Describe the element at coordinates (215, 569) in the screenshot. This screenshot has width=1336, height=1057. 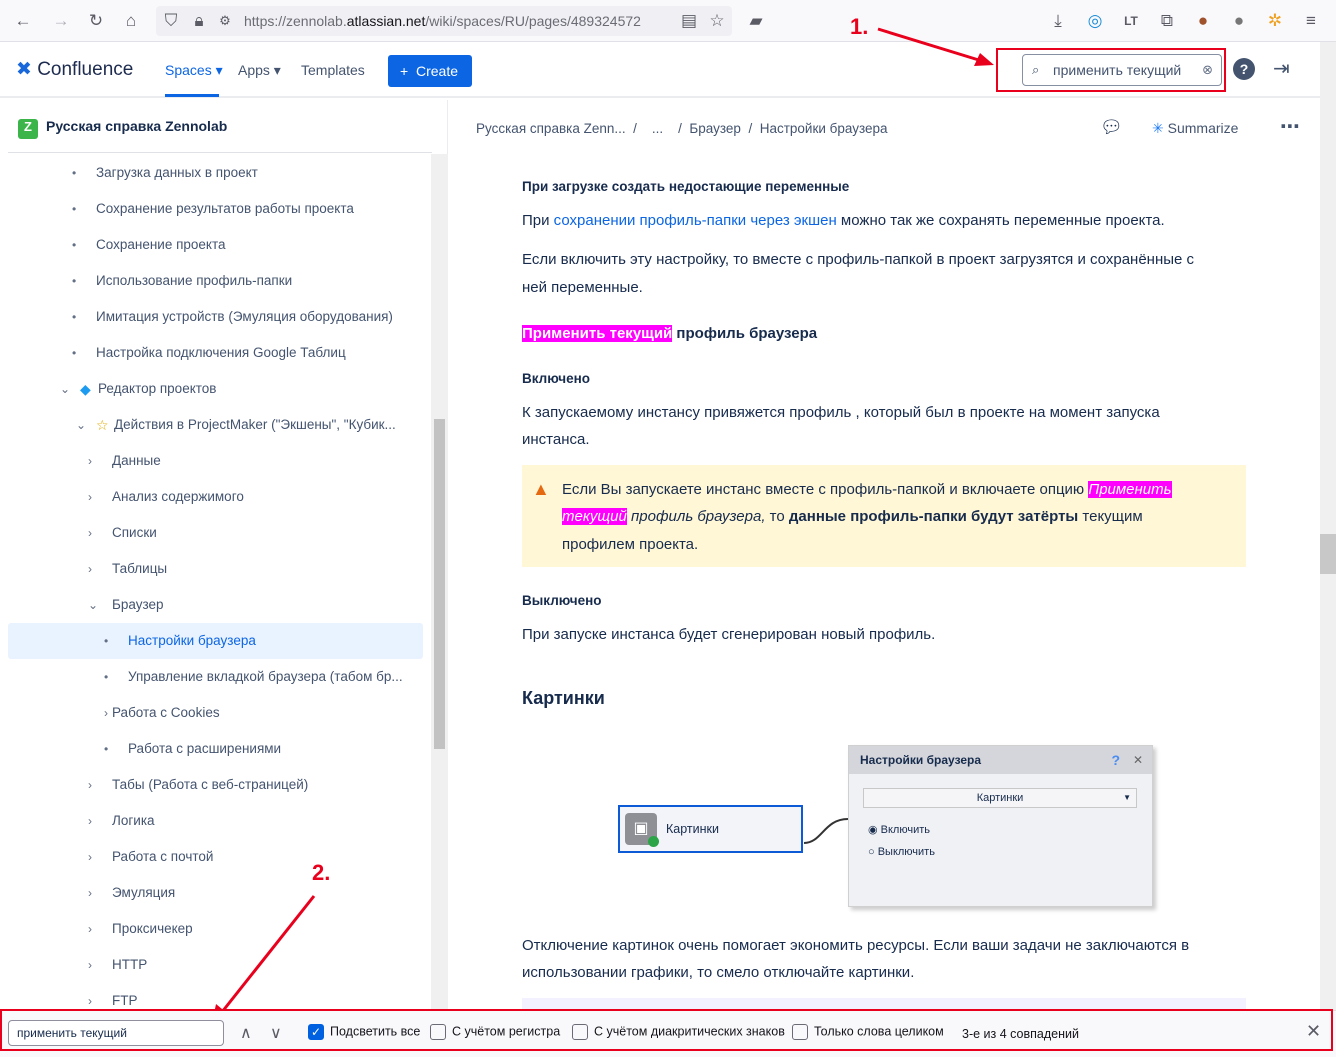
I see `tree-item: › Таблицы` at that location.